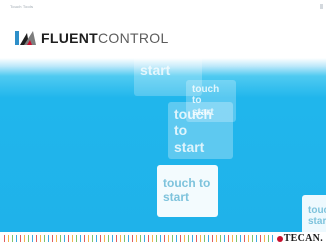  Describe the element at coordinates (279, 238) in the screenshot. I see `tecan-logo-icon` at that location.